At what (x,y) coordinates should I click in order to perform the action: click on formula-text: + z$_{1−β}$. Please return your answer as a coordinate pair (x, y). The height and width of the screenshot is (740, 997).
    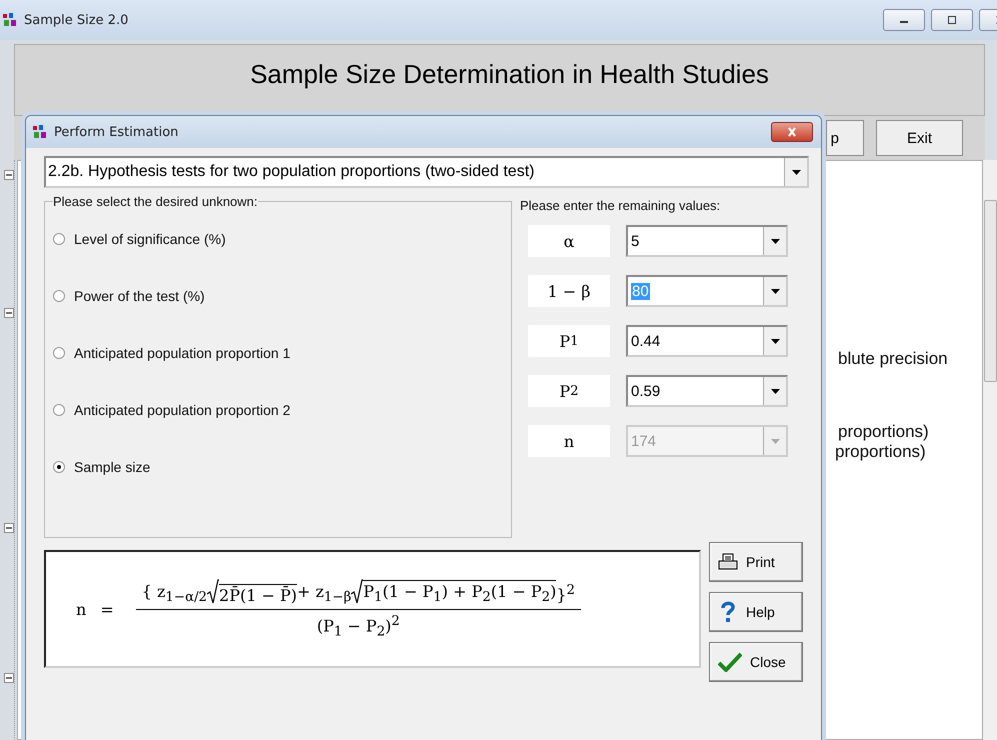
    Looking at the image, I should click on (324, 593).